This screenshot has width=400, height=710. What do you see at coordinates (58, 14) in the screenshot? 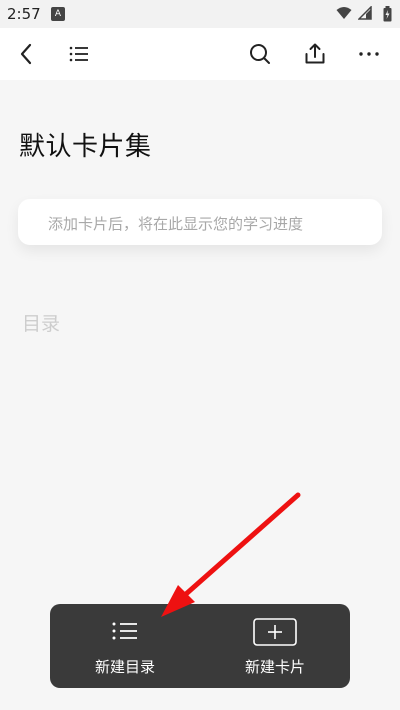
I see `notification-app-icon: A` at bounding box center [58, 14].